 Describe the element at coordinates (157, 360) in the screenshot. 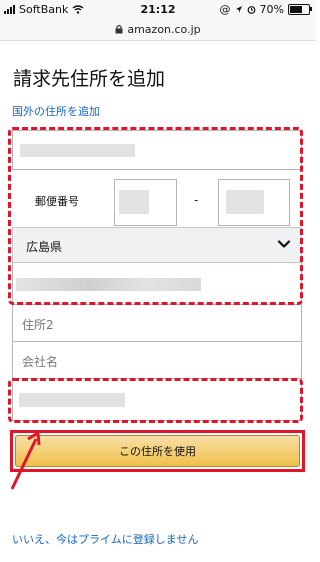

I see `company-field: 会社名` at that location.